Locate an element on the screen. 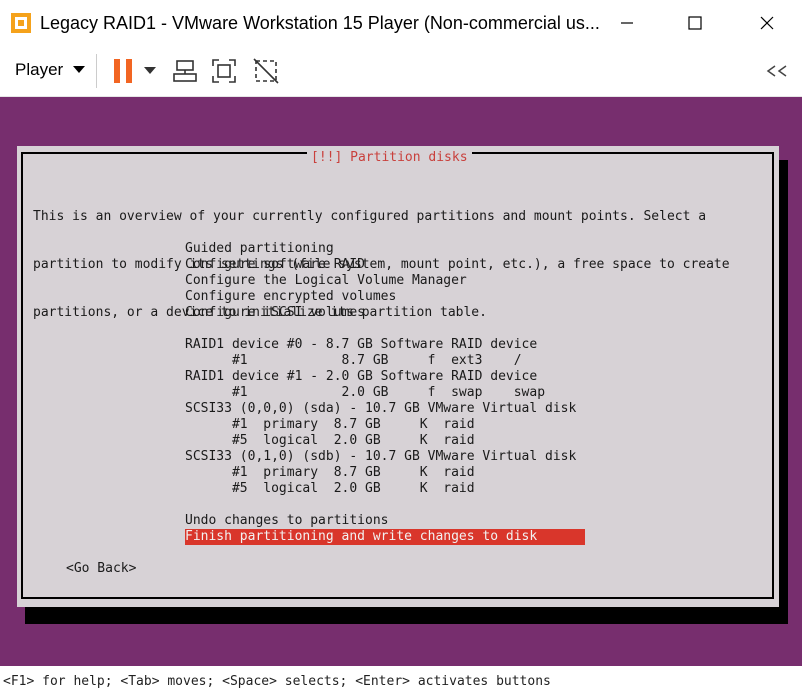 The height and width of the screenshot is (697, 802). pause-icon is located at coordinates (123, 71).